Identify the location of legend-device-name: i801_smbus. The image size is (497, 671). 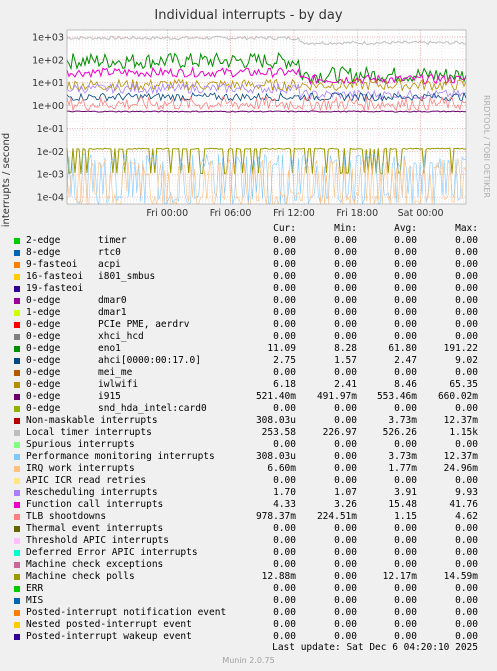
(127, 276).